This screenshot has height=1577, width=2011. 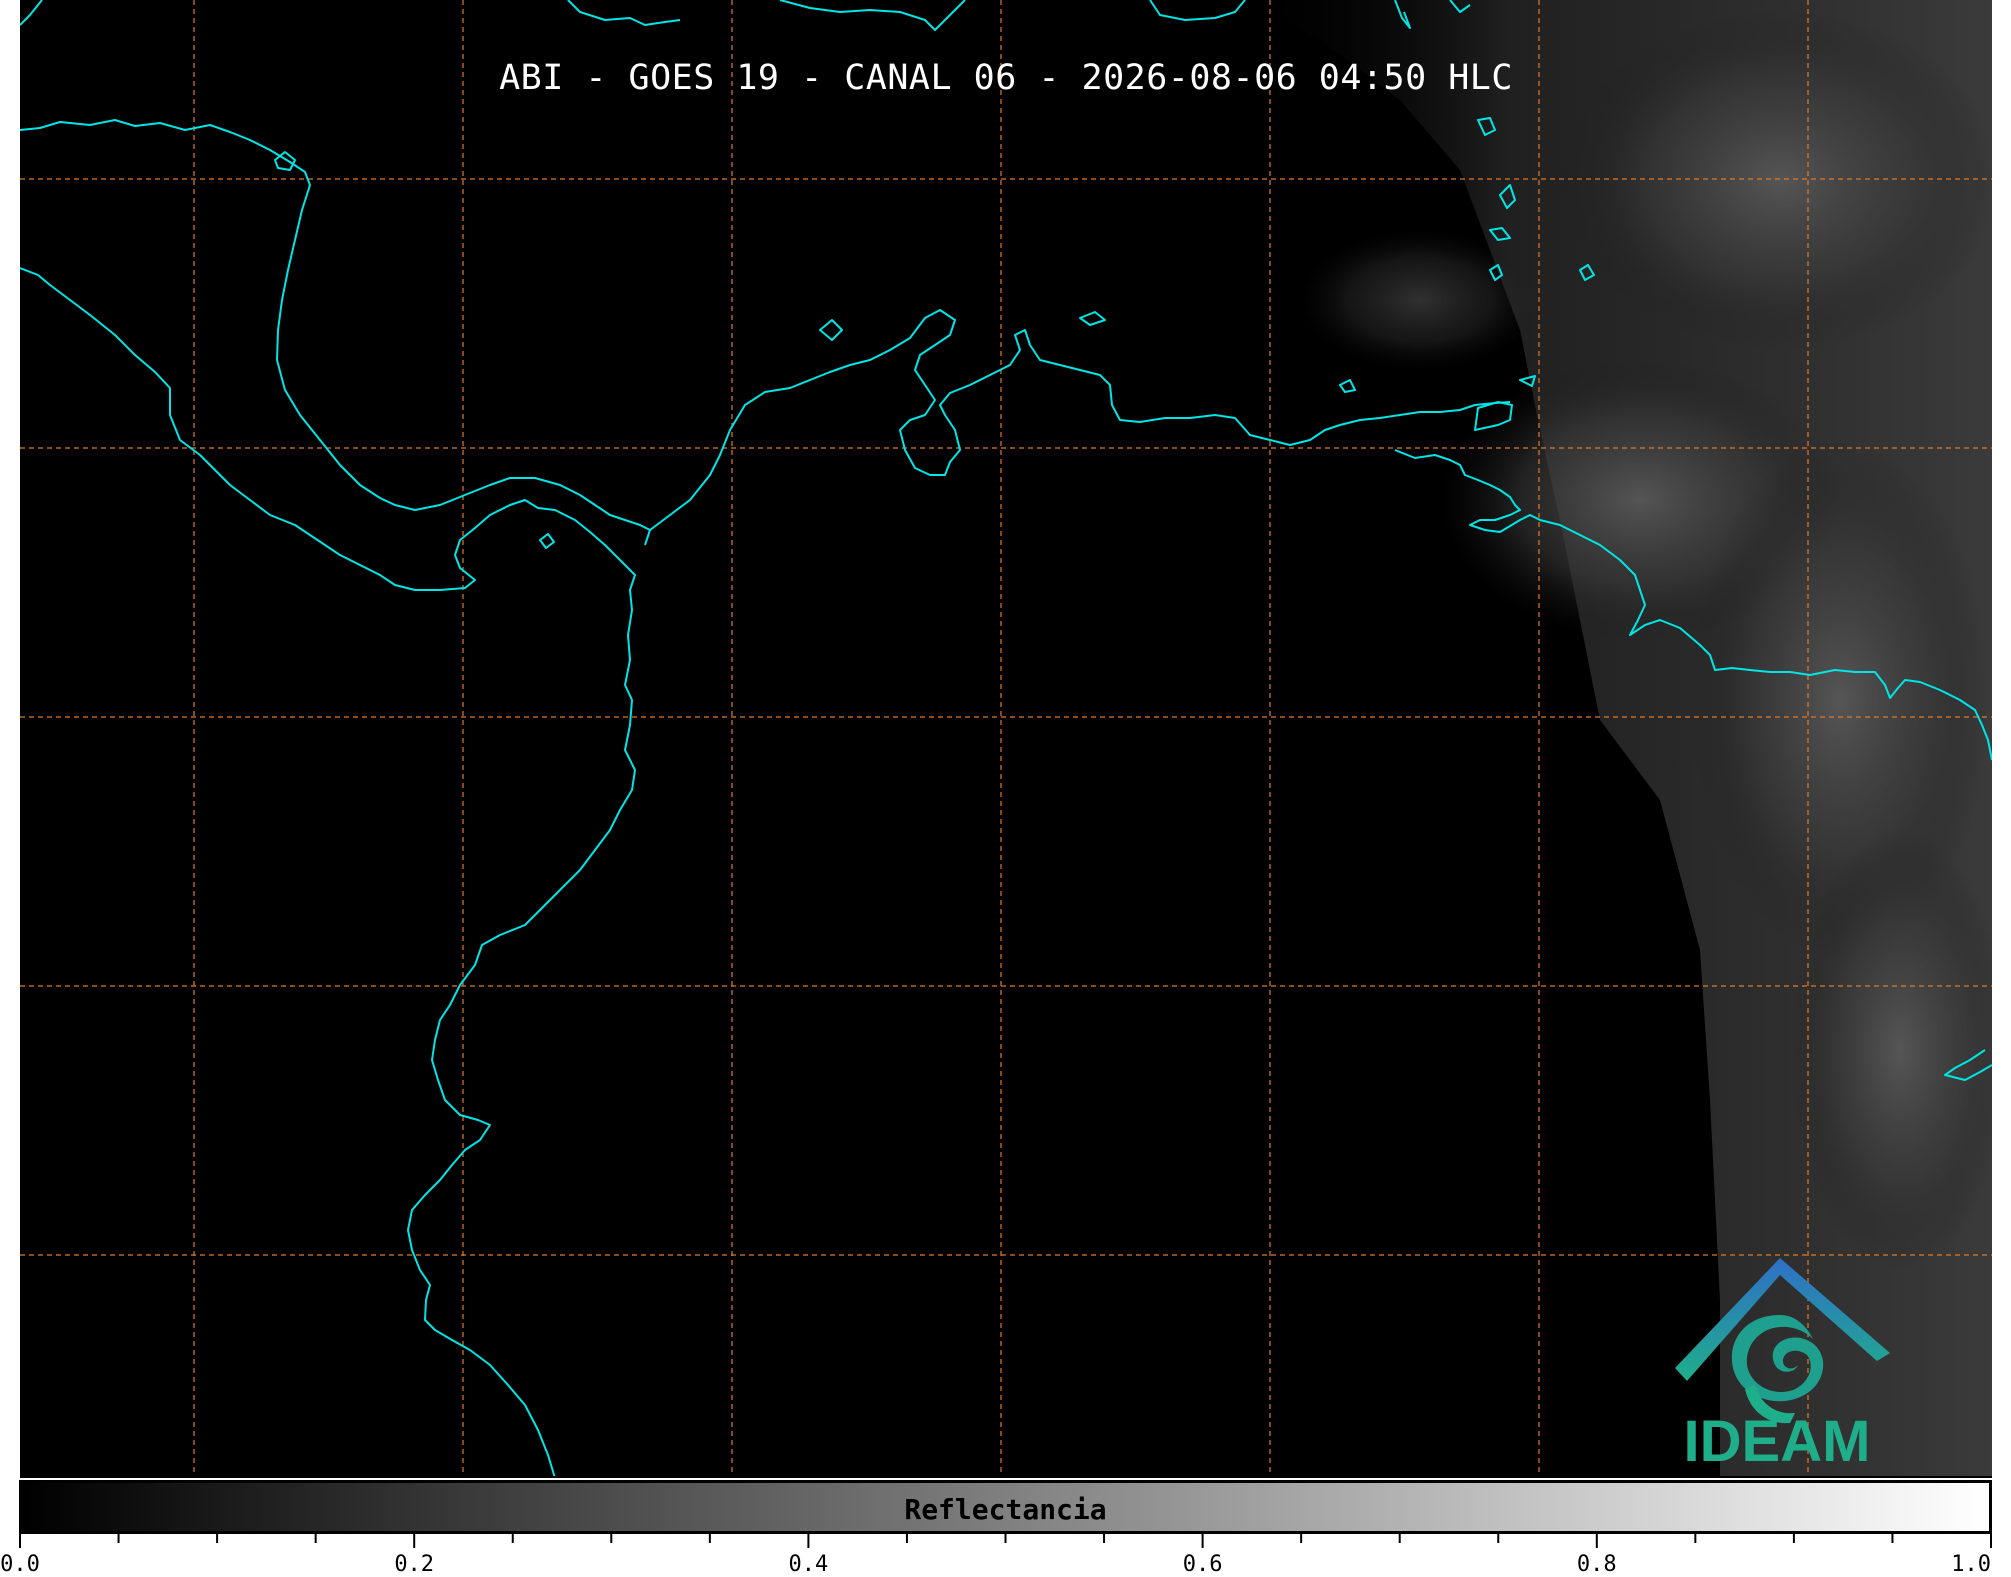 I want to click on colorbar-label: Reflectancia, so click(x=1005, y=1509).